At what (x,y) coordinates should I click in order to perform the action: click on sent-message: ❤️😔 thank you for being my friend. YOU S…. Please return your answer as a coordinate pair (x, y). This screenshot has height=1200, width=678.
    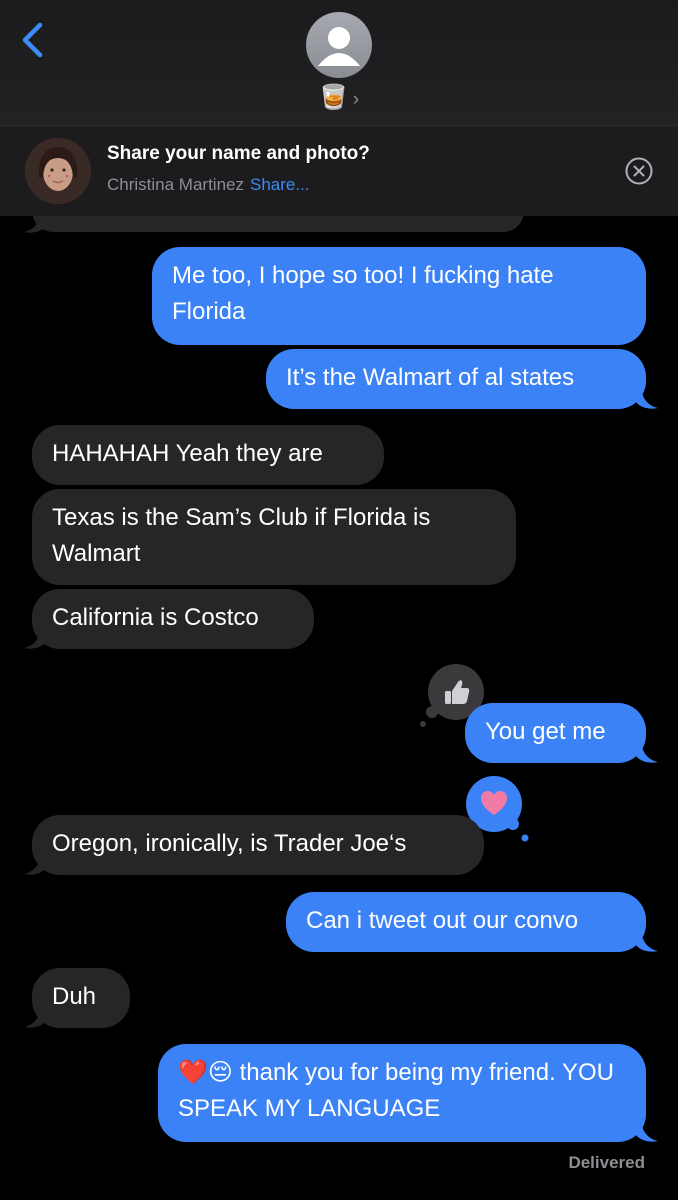
    Looking at the image, I should click on (402, 1093).